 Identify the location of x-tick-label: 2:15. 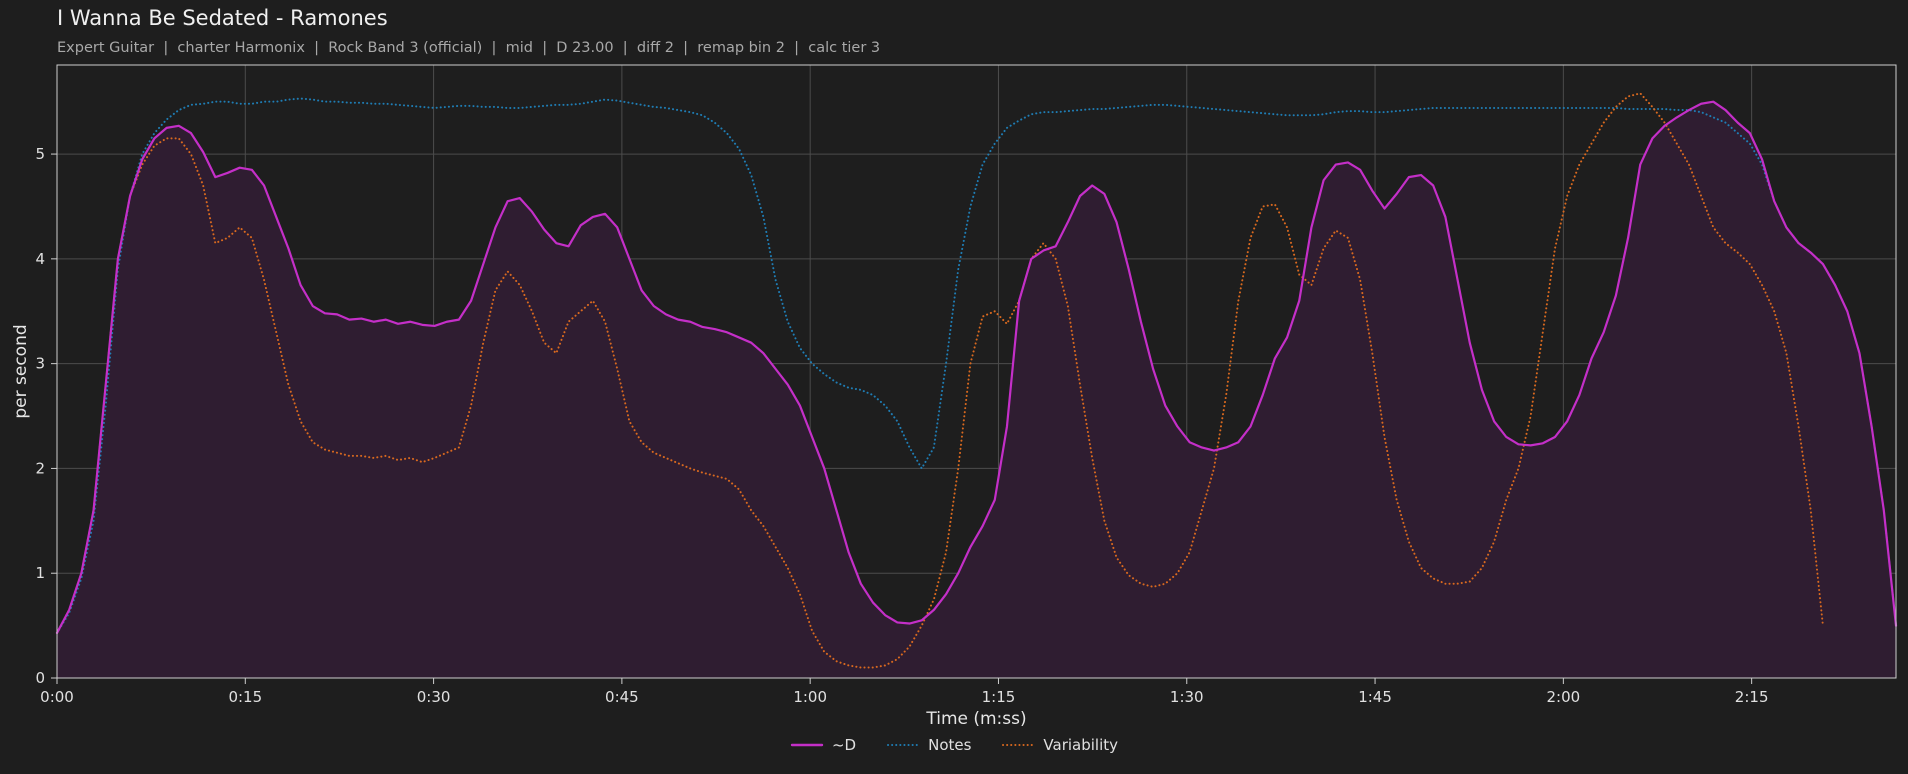
(1752, 697).